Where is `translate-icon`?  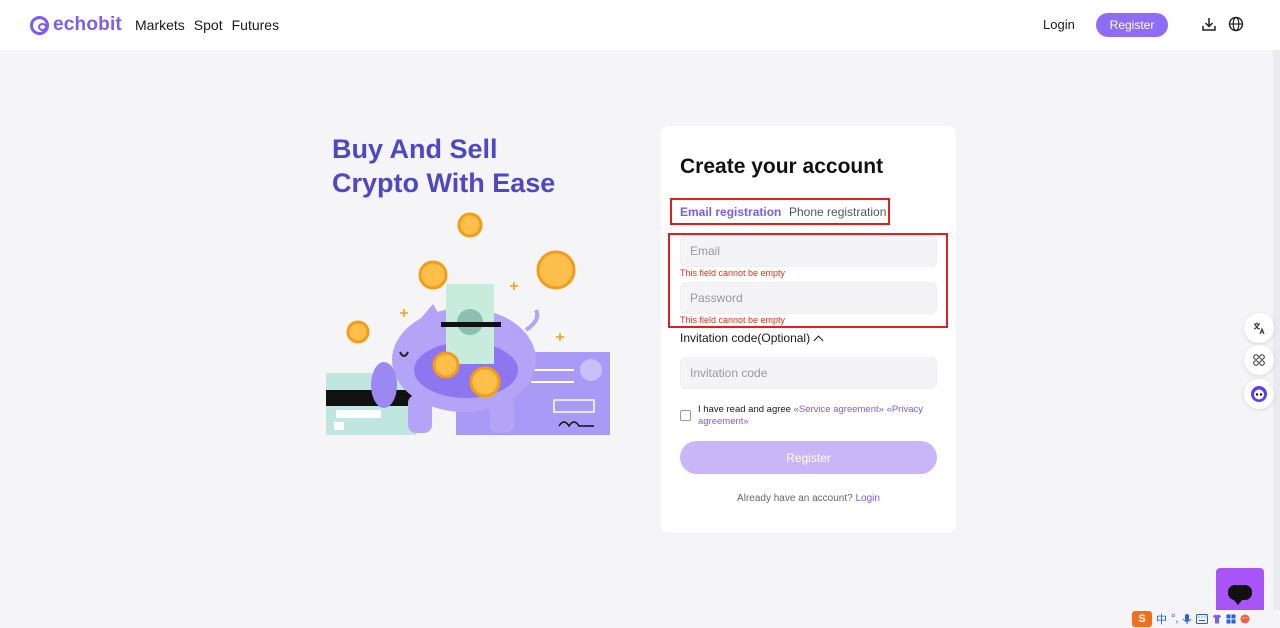
translate-icon is located at coordinates (1259, 328).